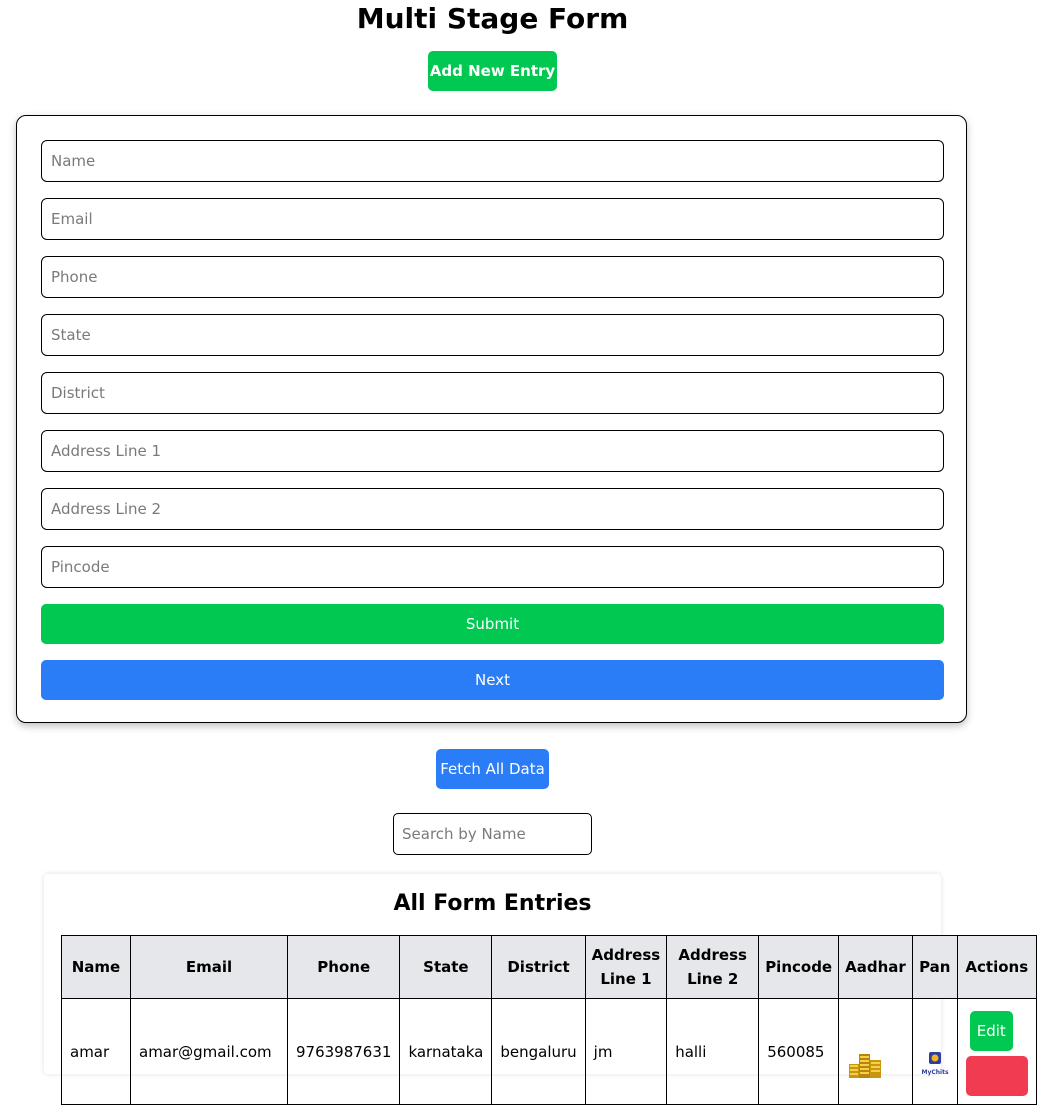 The image size is (1041, 1105). What do you see at coordinates (865, 1065) in the screenshot?
I see `gold-coins-image` at bounding box center [865, 1065].